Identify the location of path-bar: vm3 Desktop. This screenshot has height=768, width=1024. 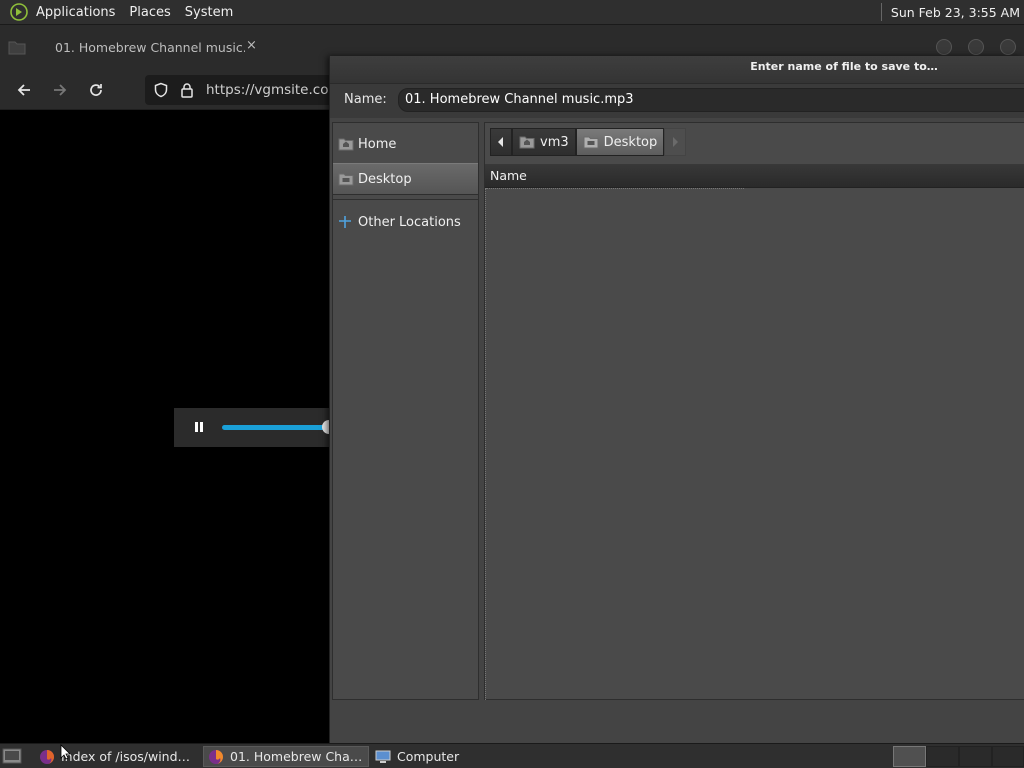
(588, 142).